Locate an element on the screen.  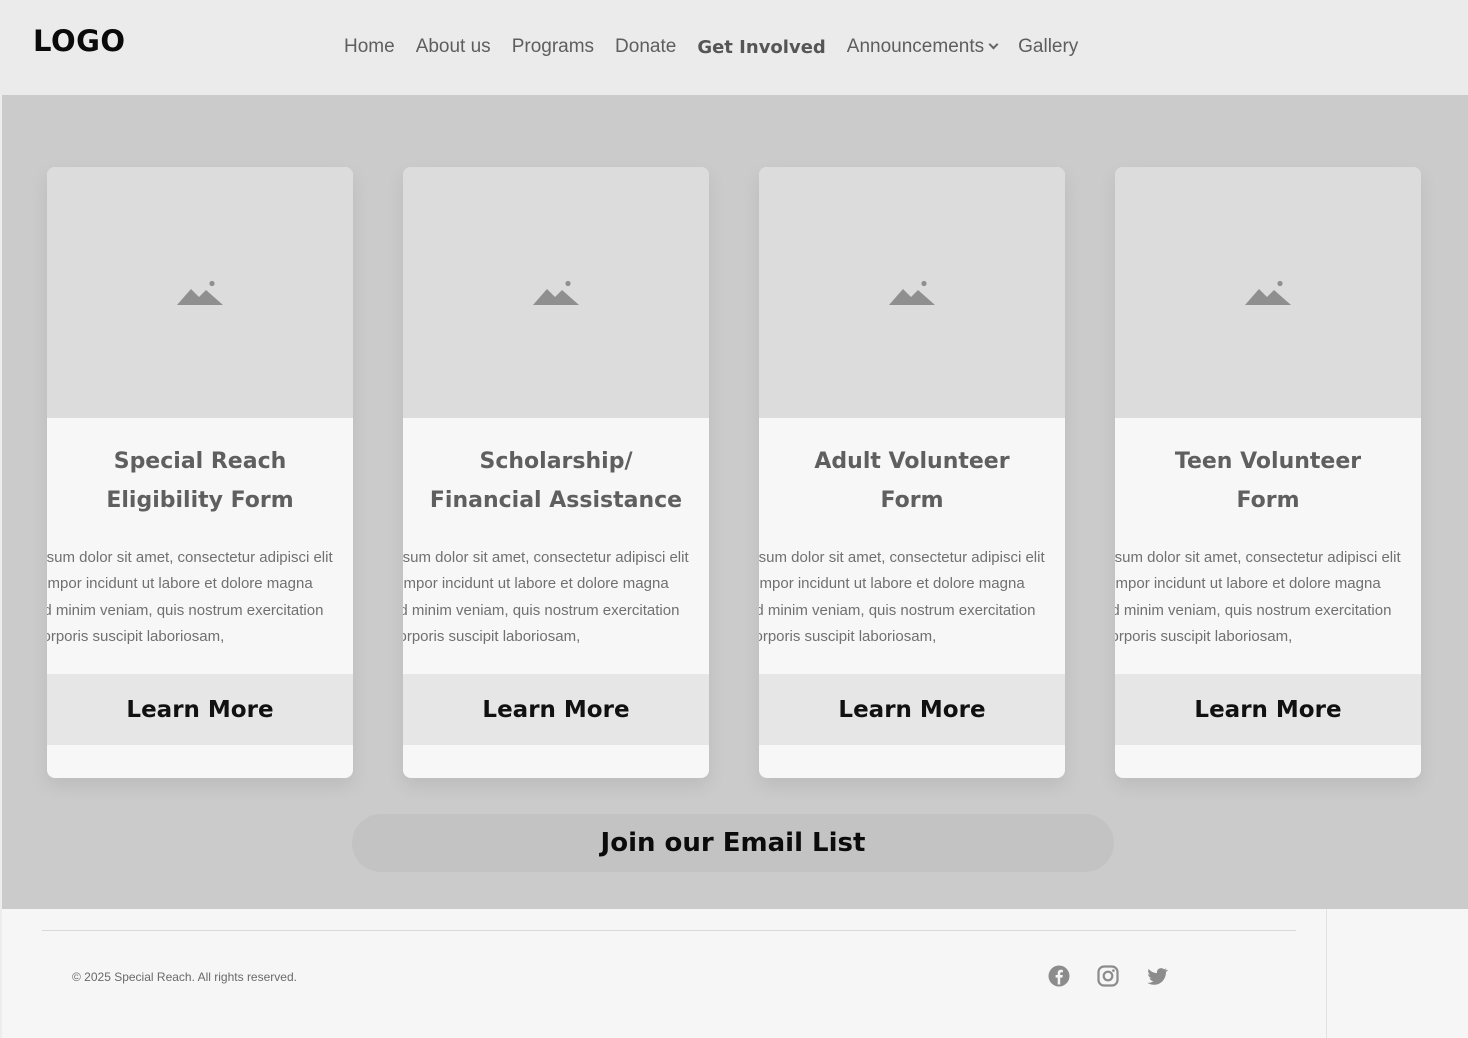
footer-side-divider is located at coordinates (1326, 973).